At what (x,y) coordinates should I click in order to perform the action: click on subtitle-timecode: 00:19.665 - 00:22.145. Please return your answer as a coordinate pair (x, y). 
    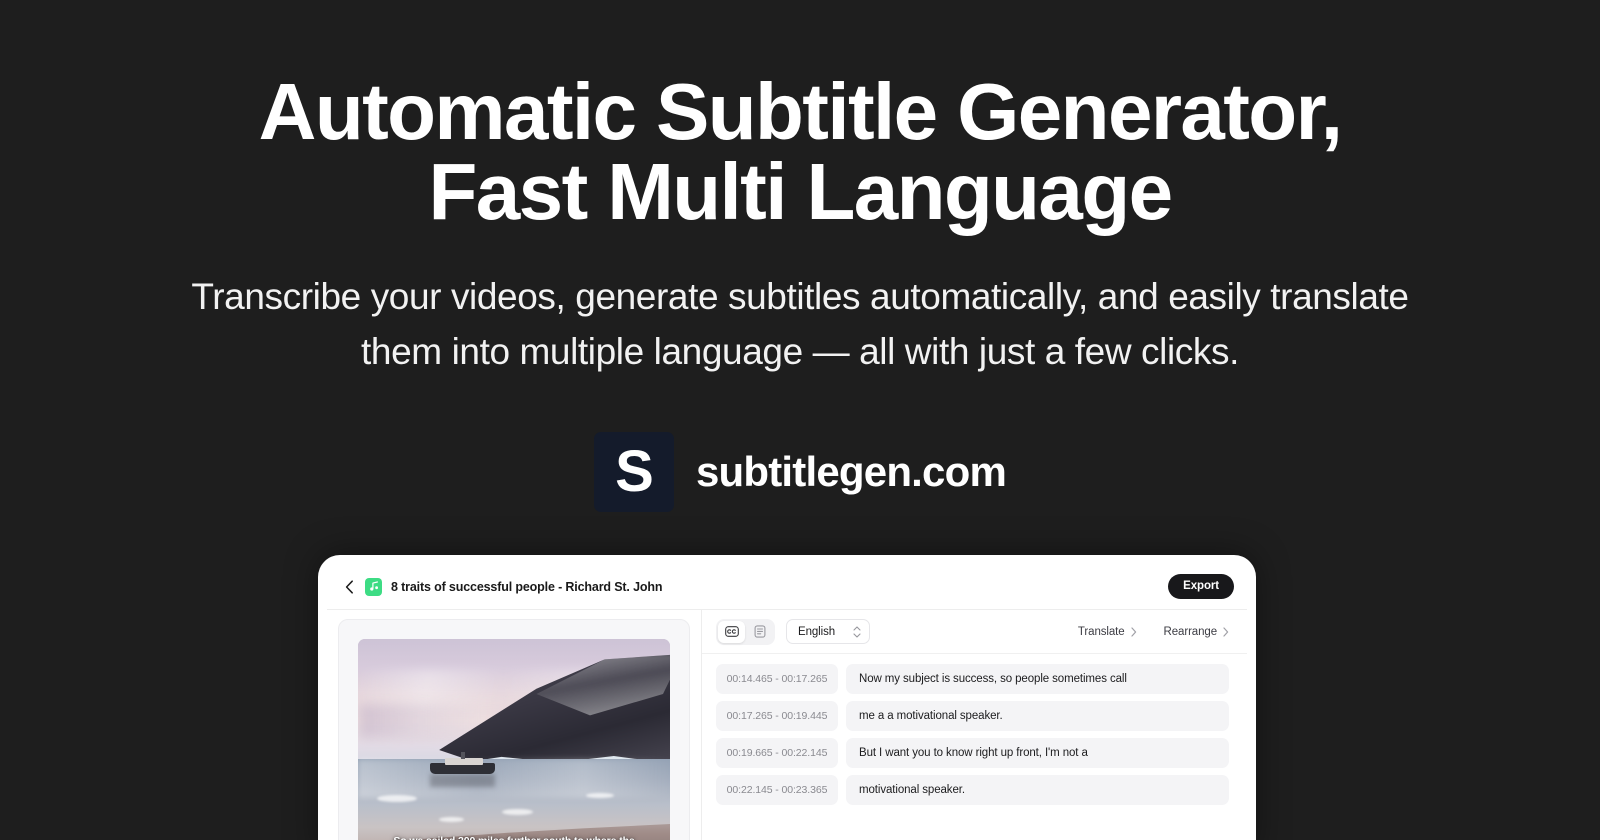
    Looking at the image, I should click on (777, 753).